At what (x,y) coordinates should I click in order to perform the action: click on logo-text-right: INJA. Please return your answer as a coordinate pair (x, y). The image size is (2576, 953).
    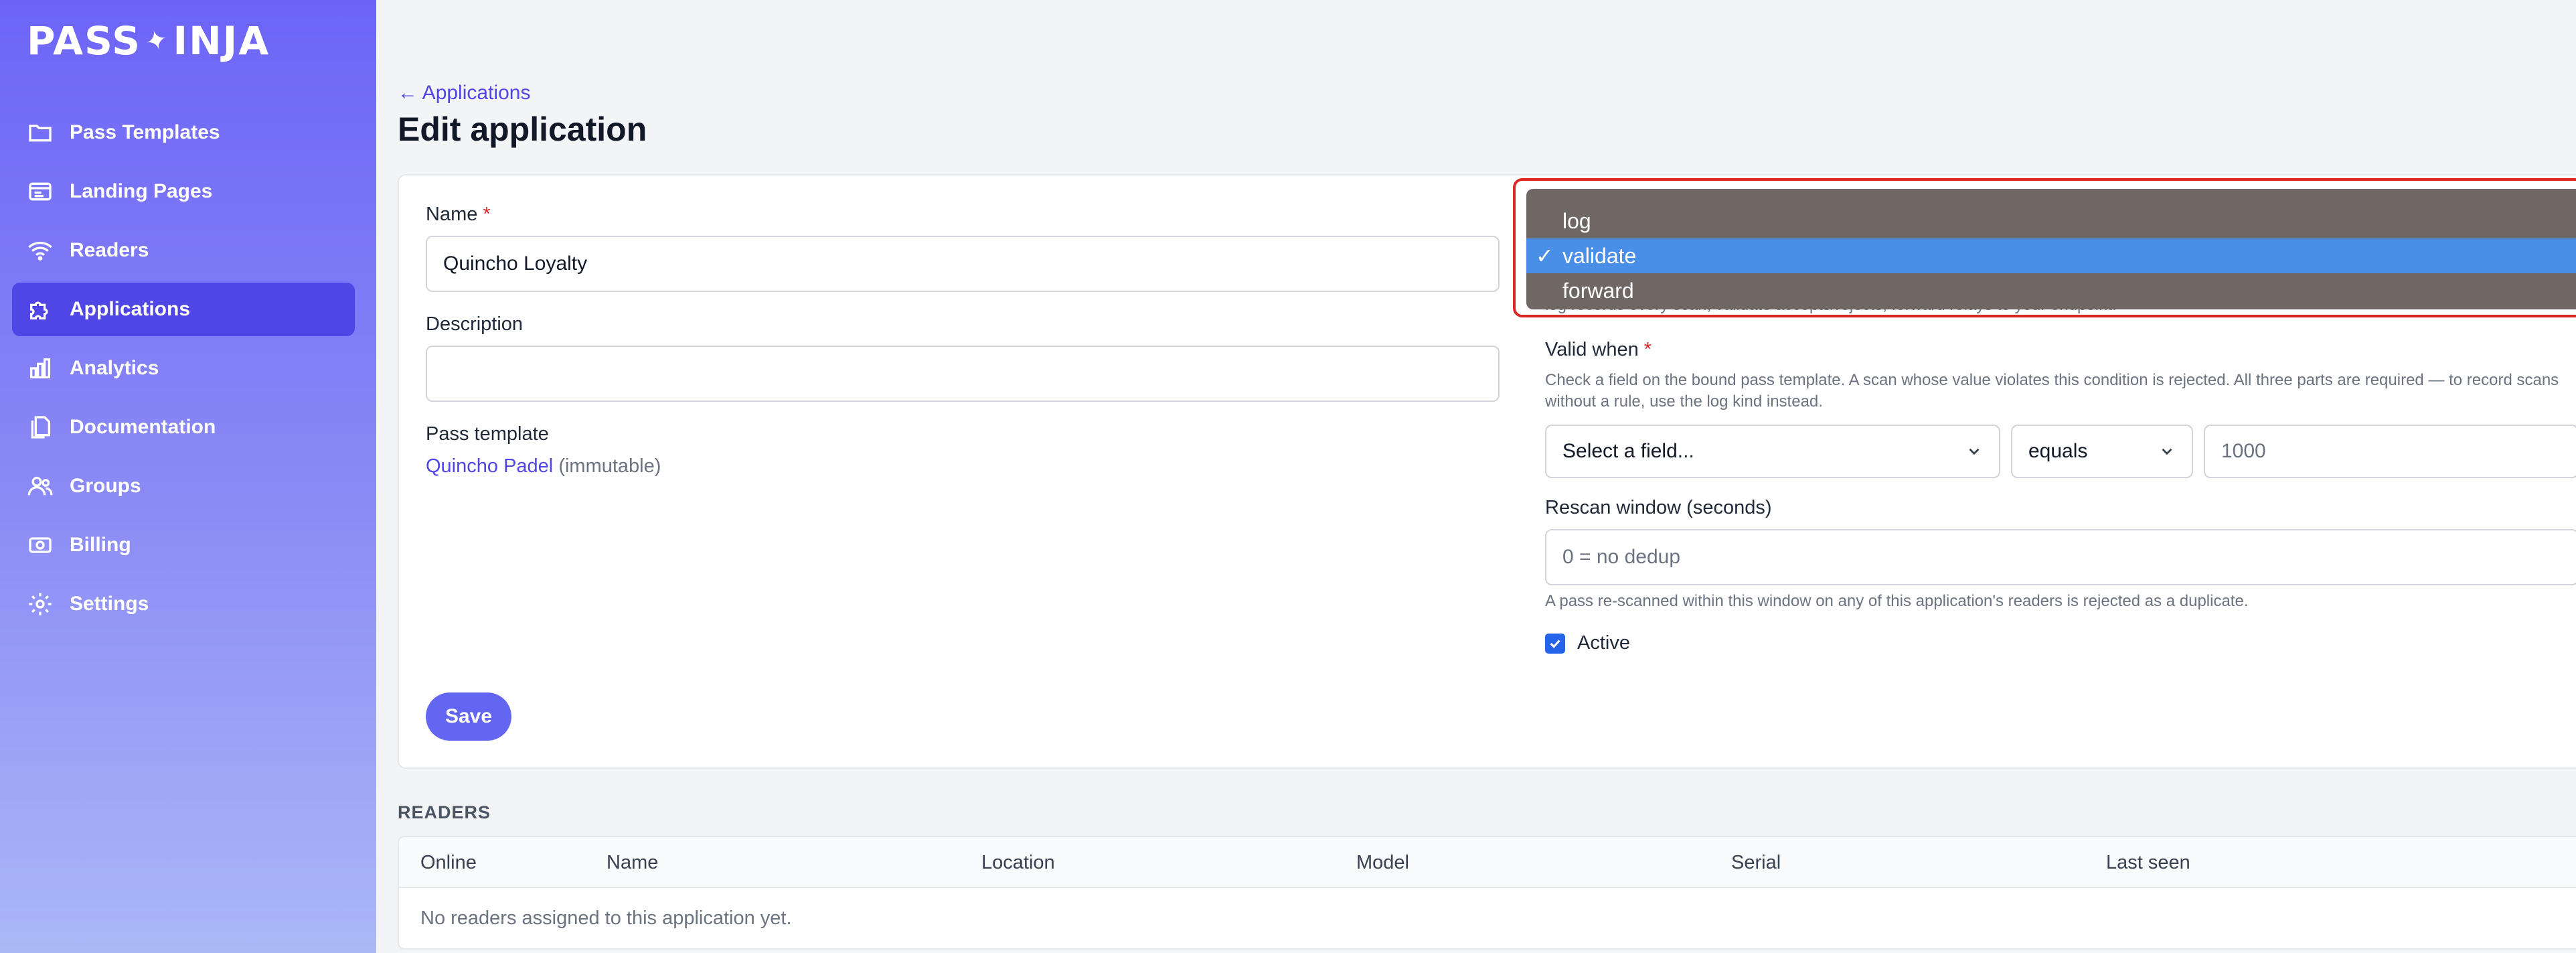
    Looking at the image, I should click on (222, 41).